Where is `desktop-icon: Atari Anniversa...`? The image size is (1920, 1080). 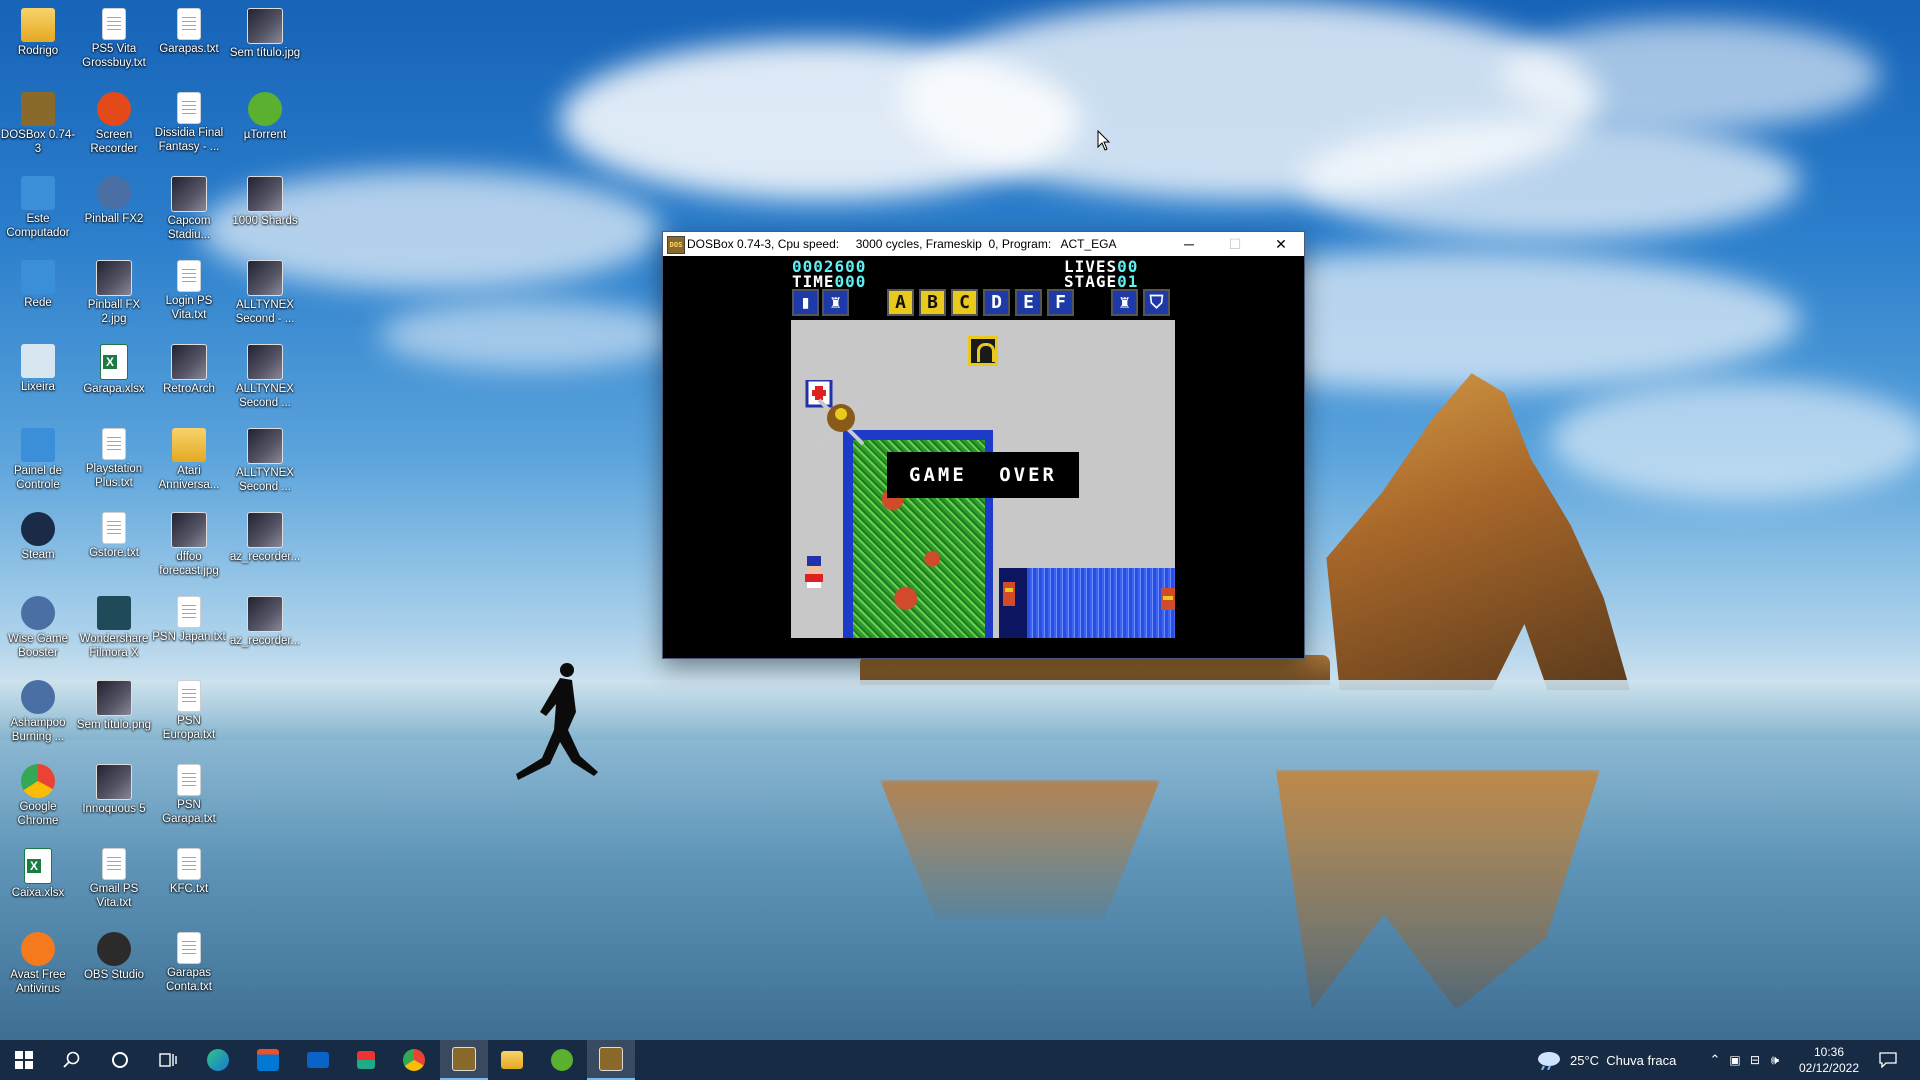 desktop-icon: Atari Anniversa... is located at coordinates (189, 458).